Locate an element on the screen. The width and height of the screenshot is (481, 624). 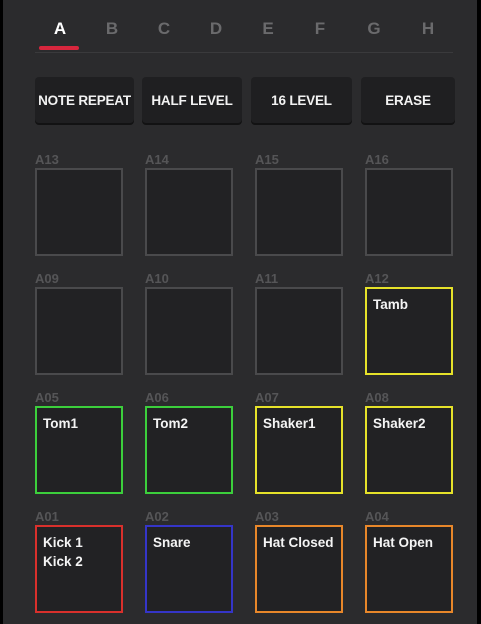
pad-name: Hat Closed is located at coordinates (298, 542).